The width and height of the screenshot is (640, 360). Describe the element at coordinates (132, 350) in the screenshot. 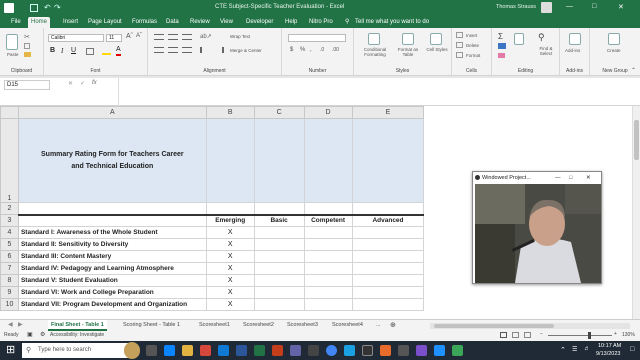

I see `search-highlights-icon` at that location.